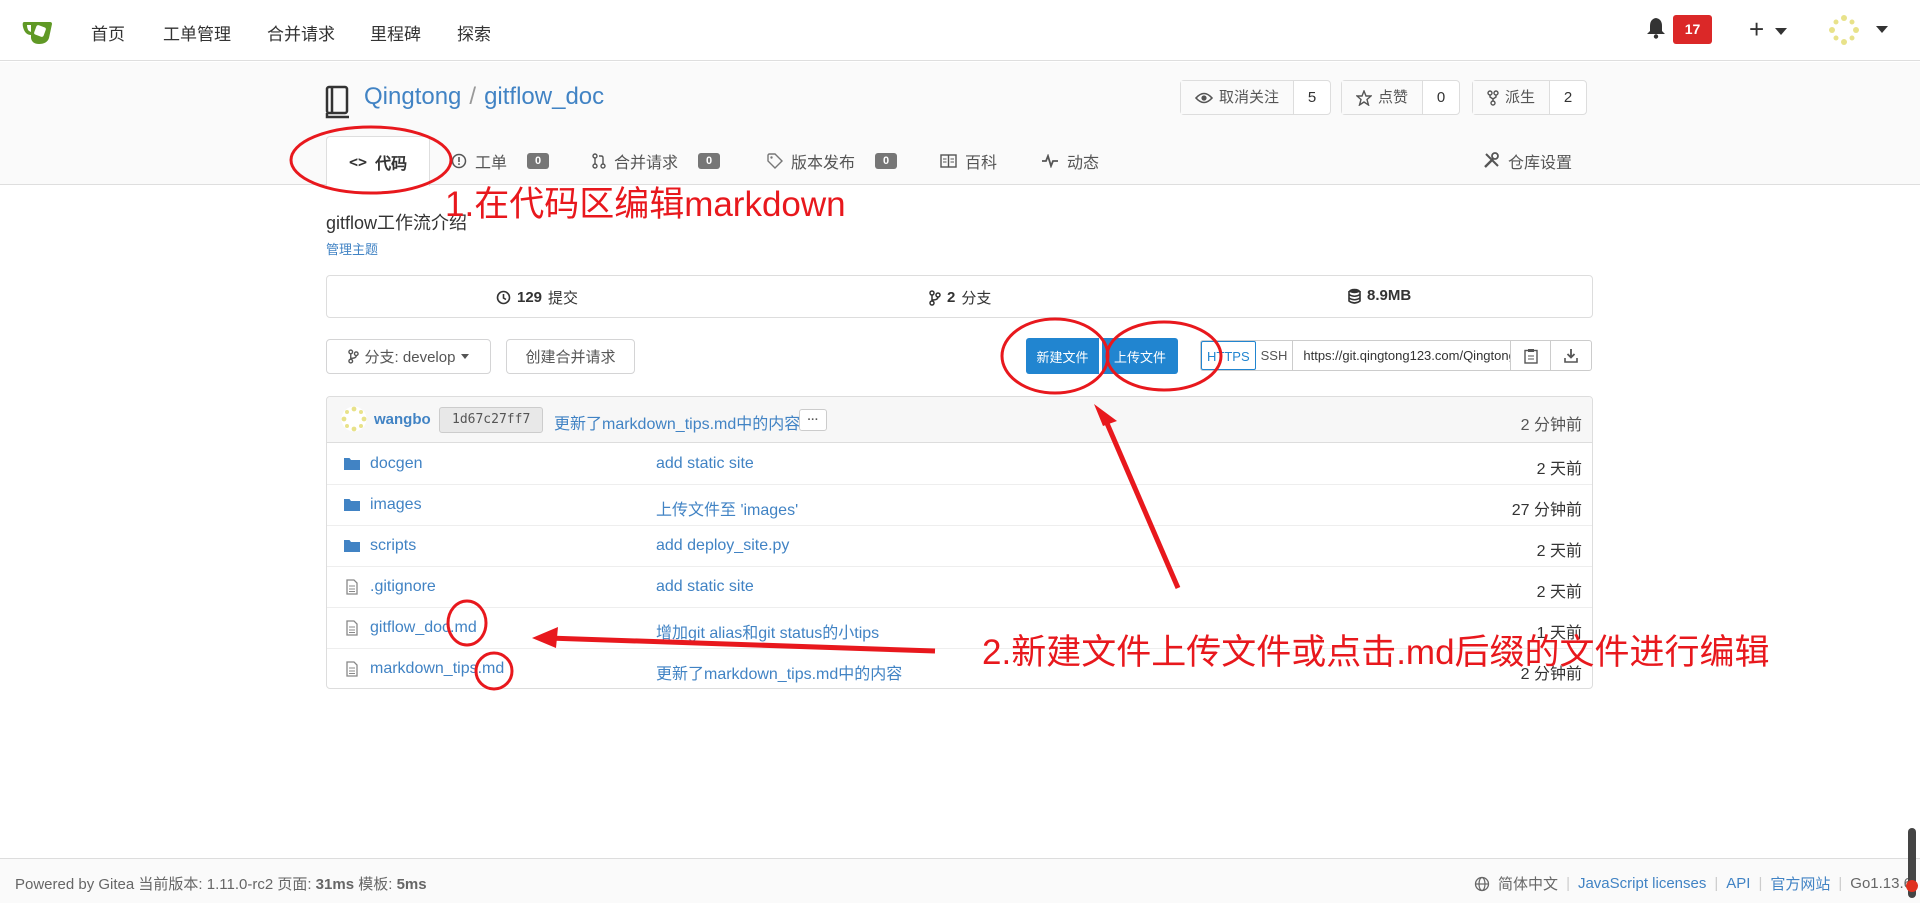 This screenshot has width=1920, height=903. I want to click on bell-icon, so click(1656, 28).